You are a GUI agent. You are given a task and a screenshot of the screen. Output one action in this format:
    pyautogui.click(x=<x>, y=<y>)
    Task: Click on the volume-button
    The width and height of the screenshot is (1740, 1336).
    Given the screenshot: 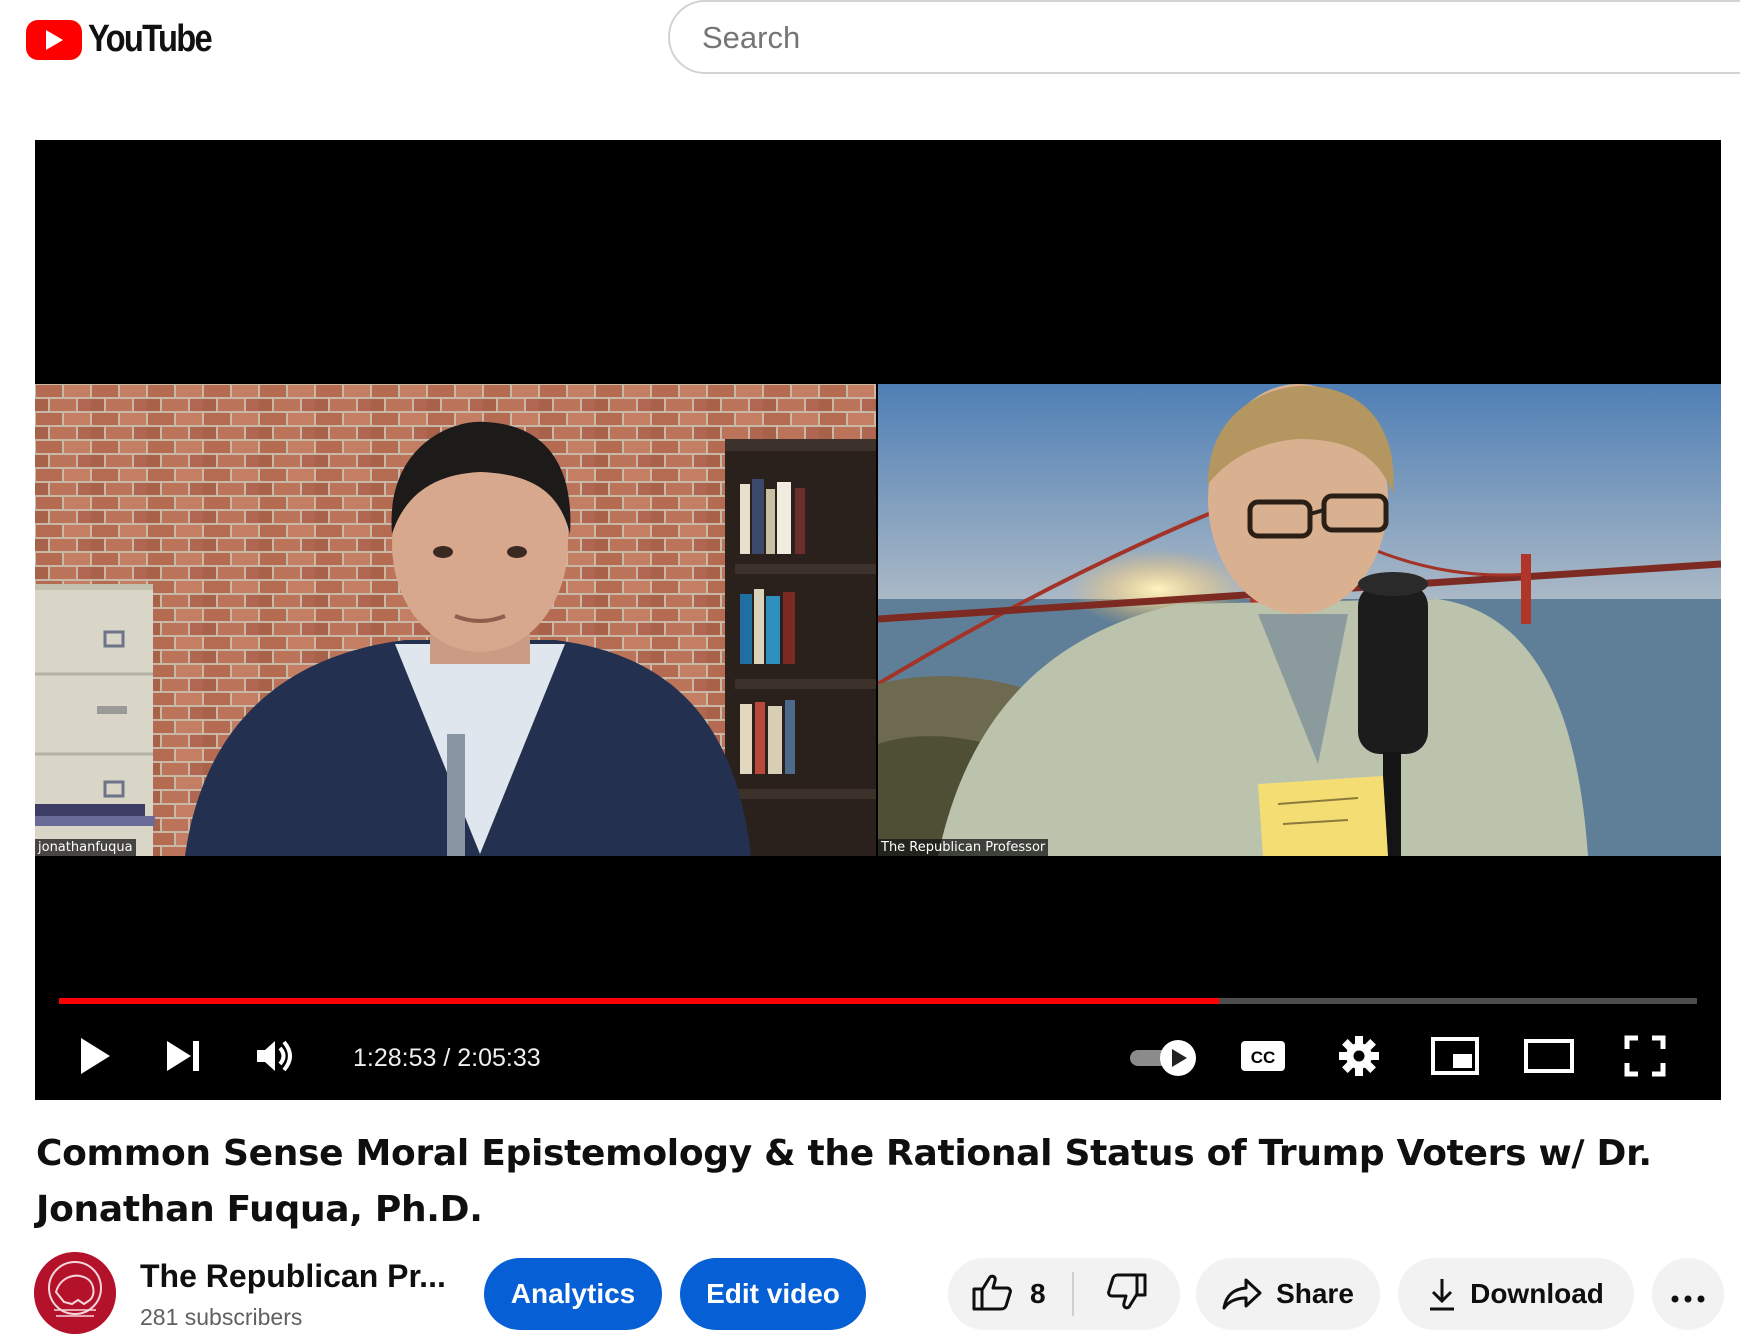 What is the action you would take?
    pyautogui.click(x=275, y=1058)
    